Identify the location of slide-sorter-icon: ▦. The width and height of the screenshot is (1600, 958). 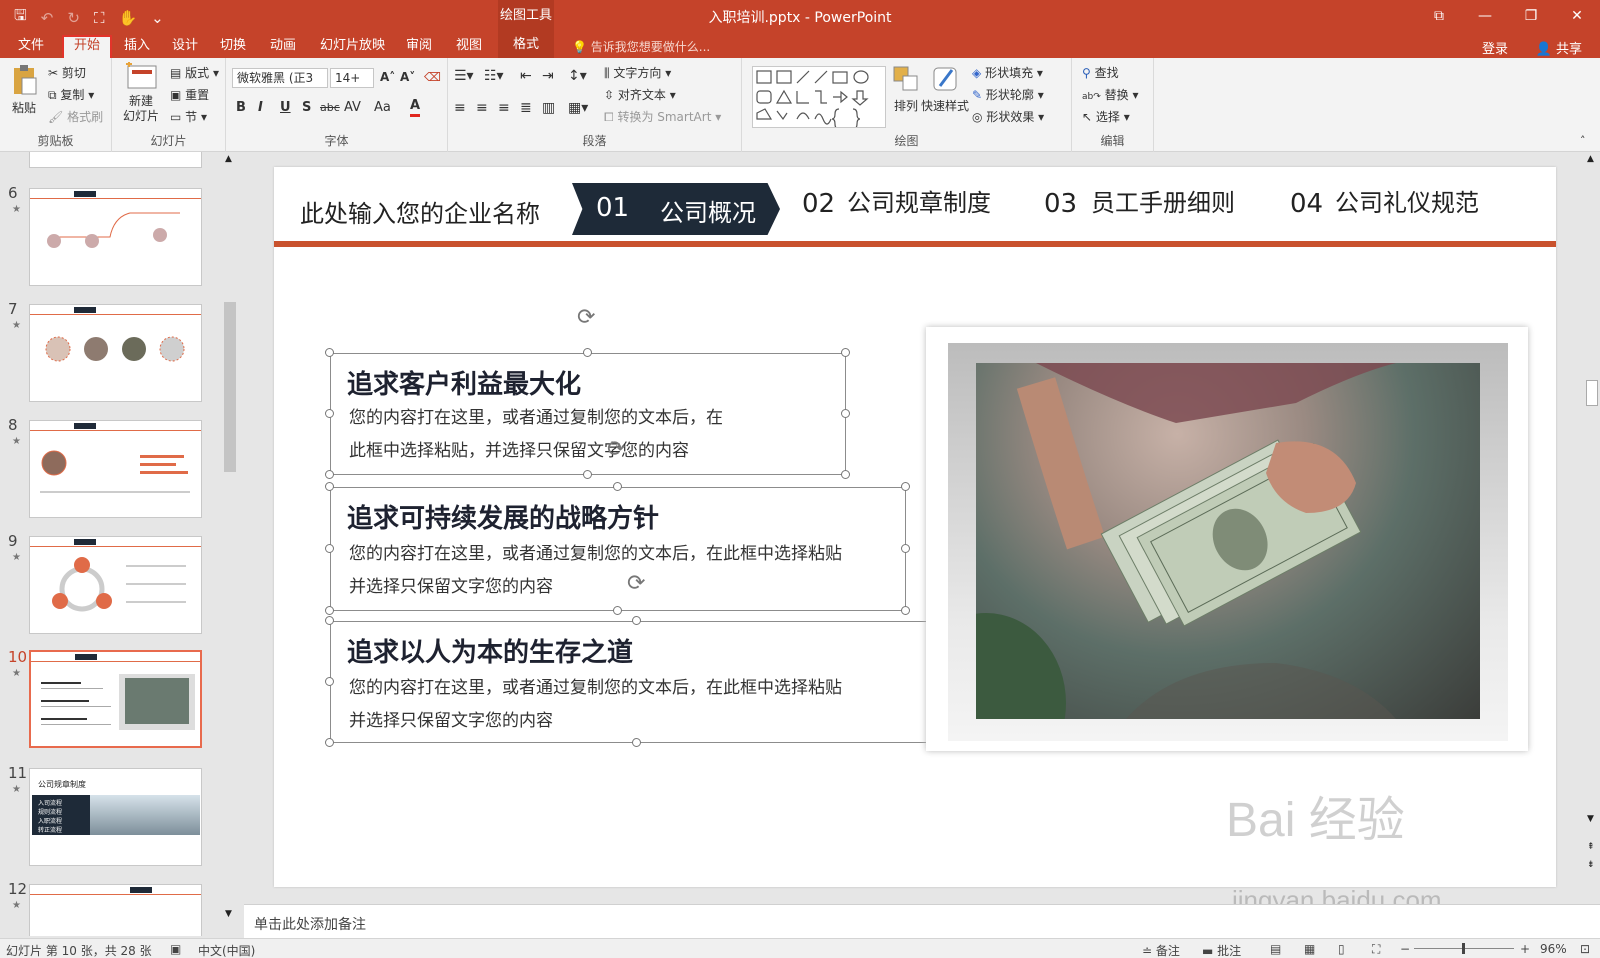
(1309, 949).